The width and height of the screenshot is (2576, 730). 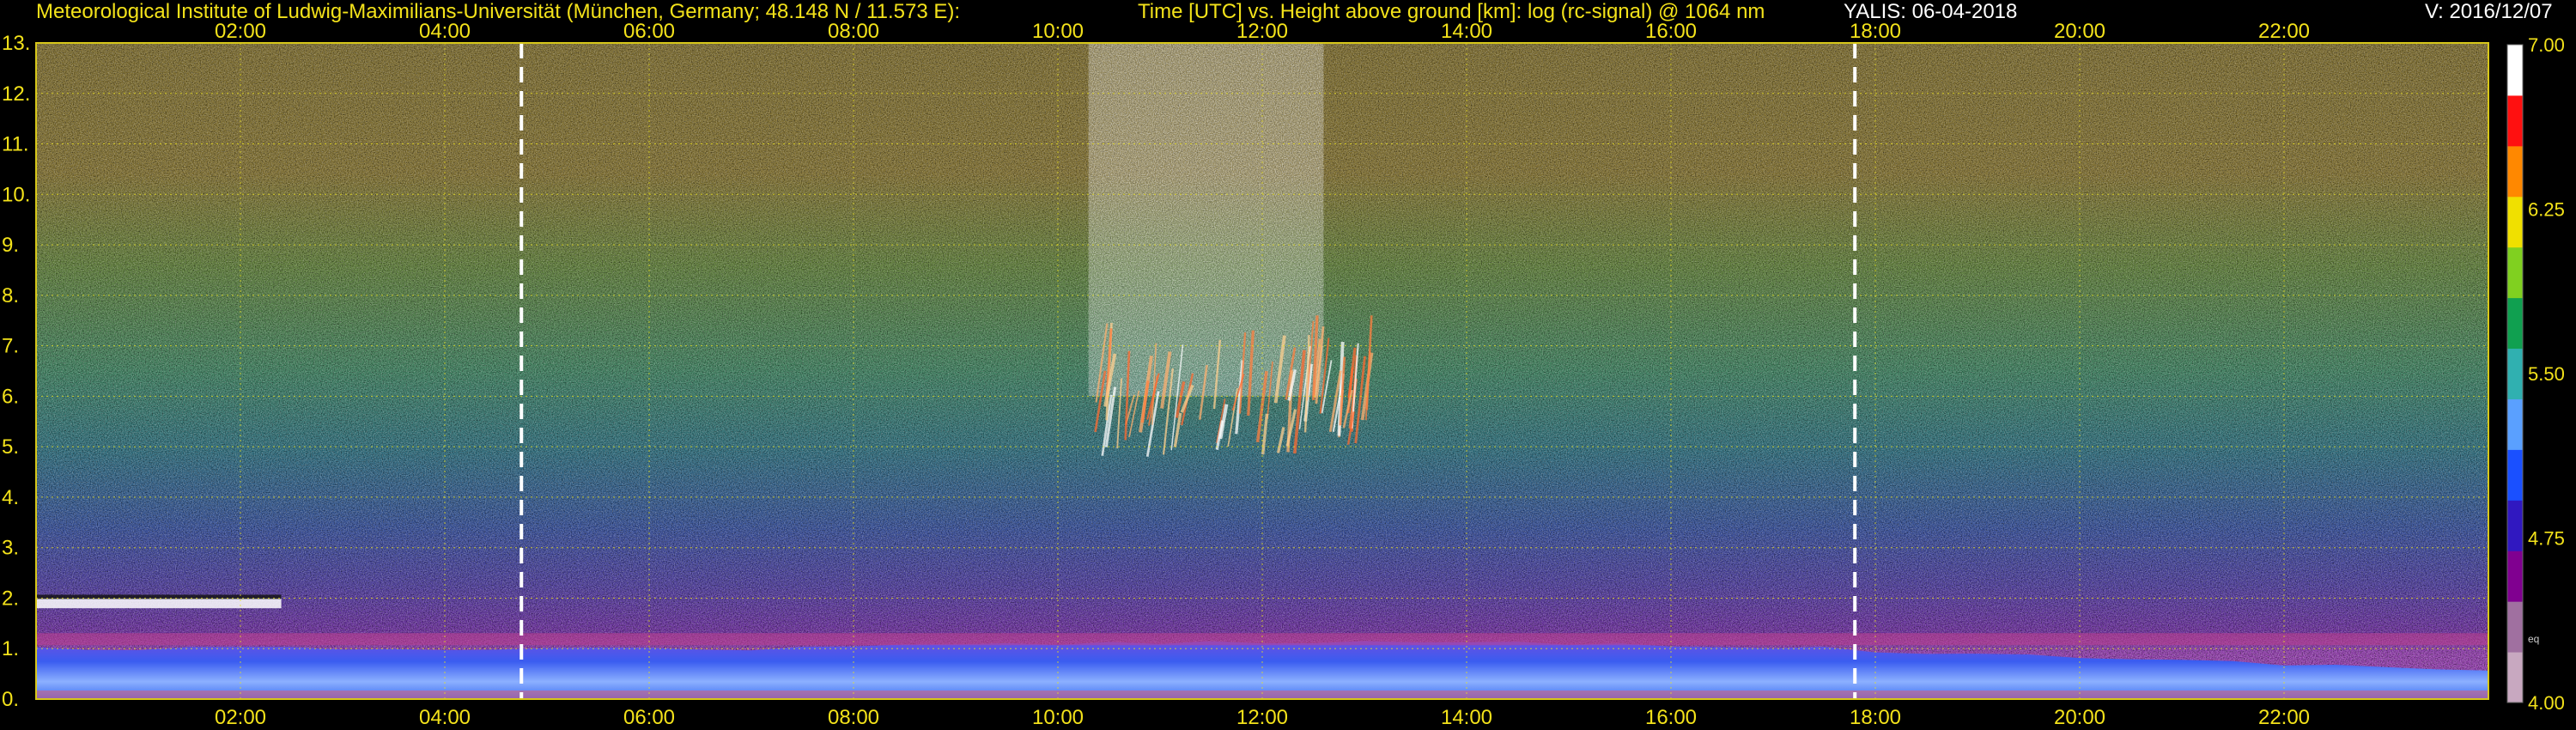 I want to click on x-tick-label-bottom: 10:00, so click(x=1058, y=717).